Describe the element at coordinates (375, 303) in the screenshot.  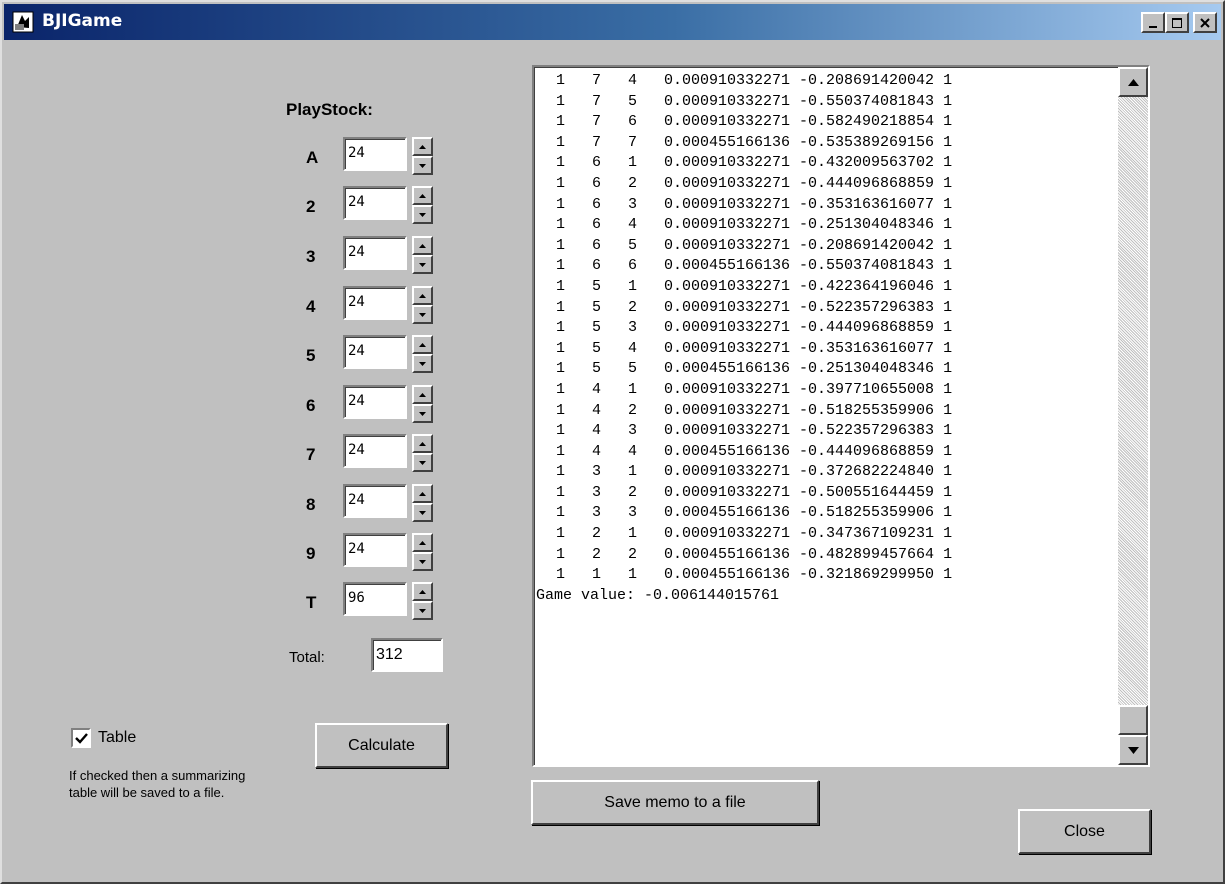
I see `rank-4-count-input: 24` at that location.